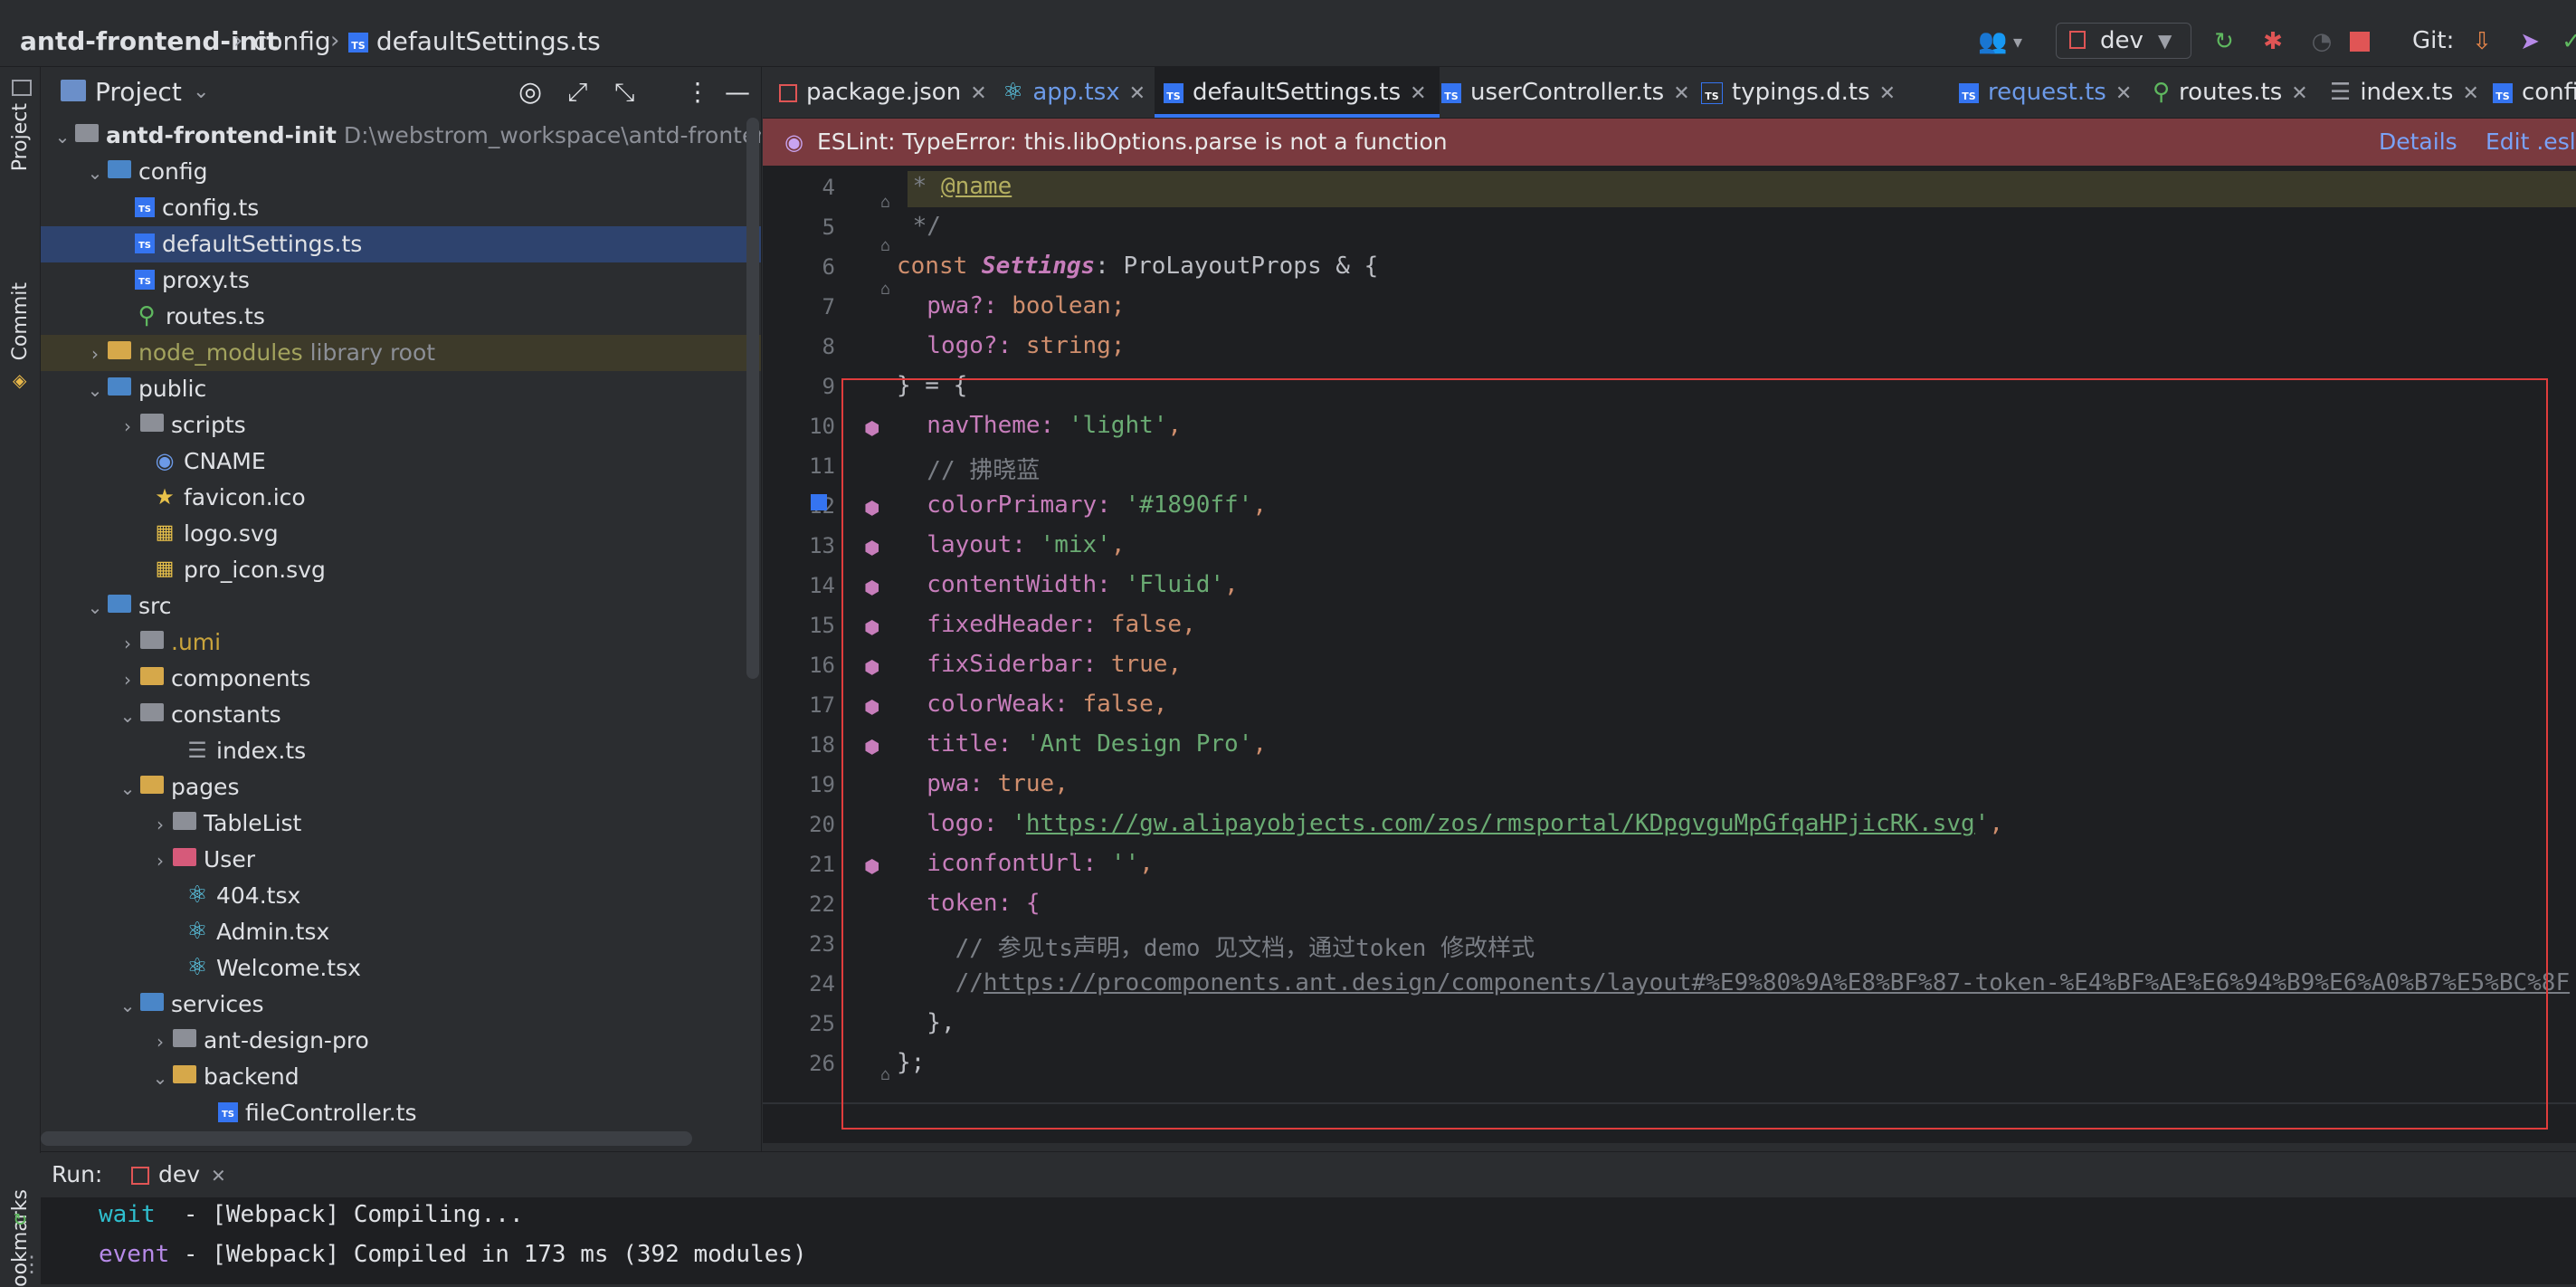 The image size is (2576, 1287). What do you see at coordinates (401, 461) in the screenshot?
I see `tree-row-cname: ◉ CNAME` at bounding box center [401, 461].